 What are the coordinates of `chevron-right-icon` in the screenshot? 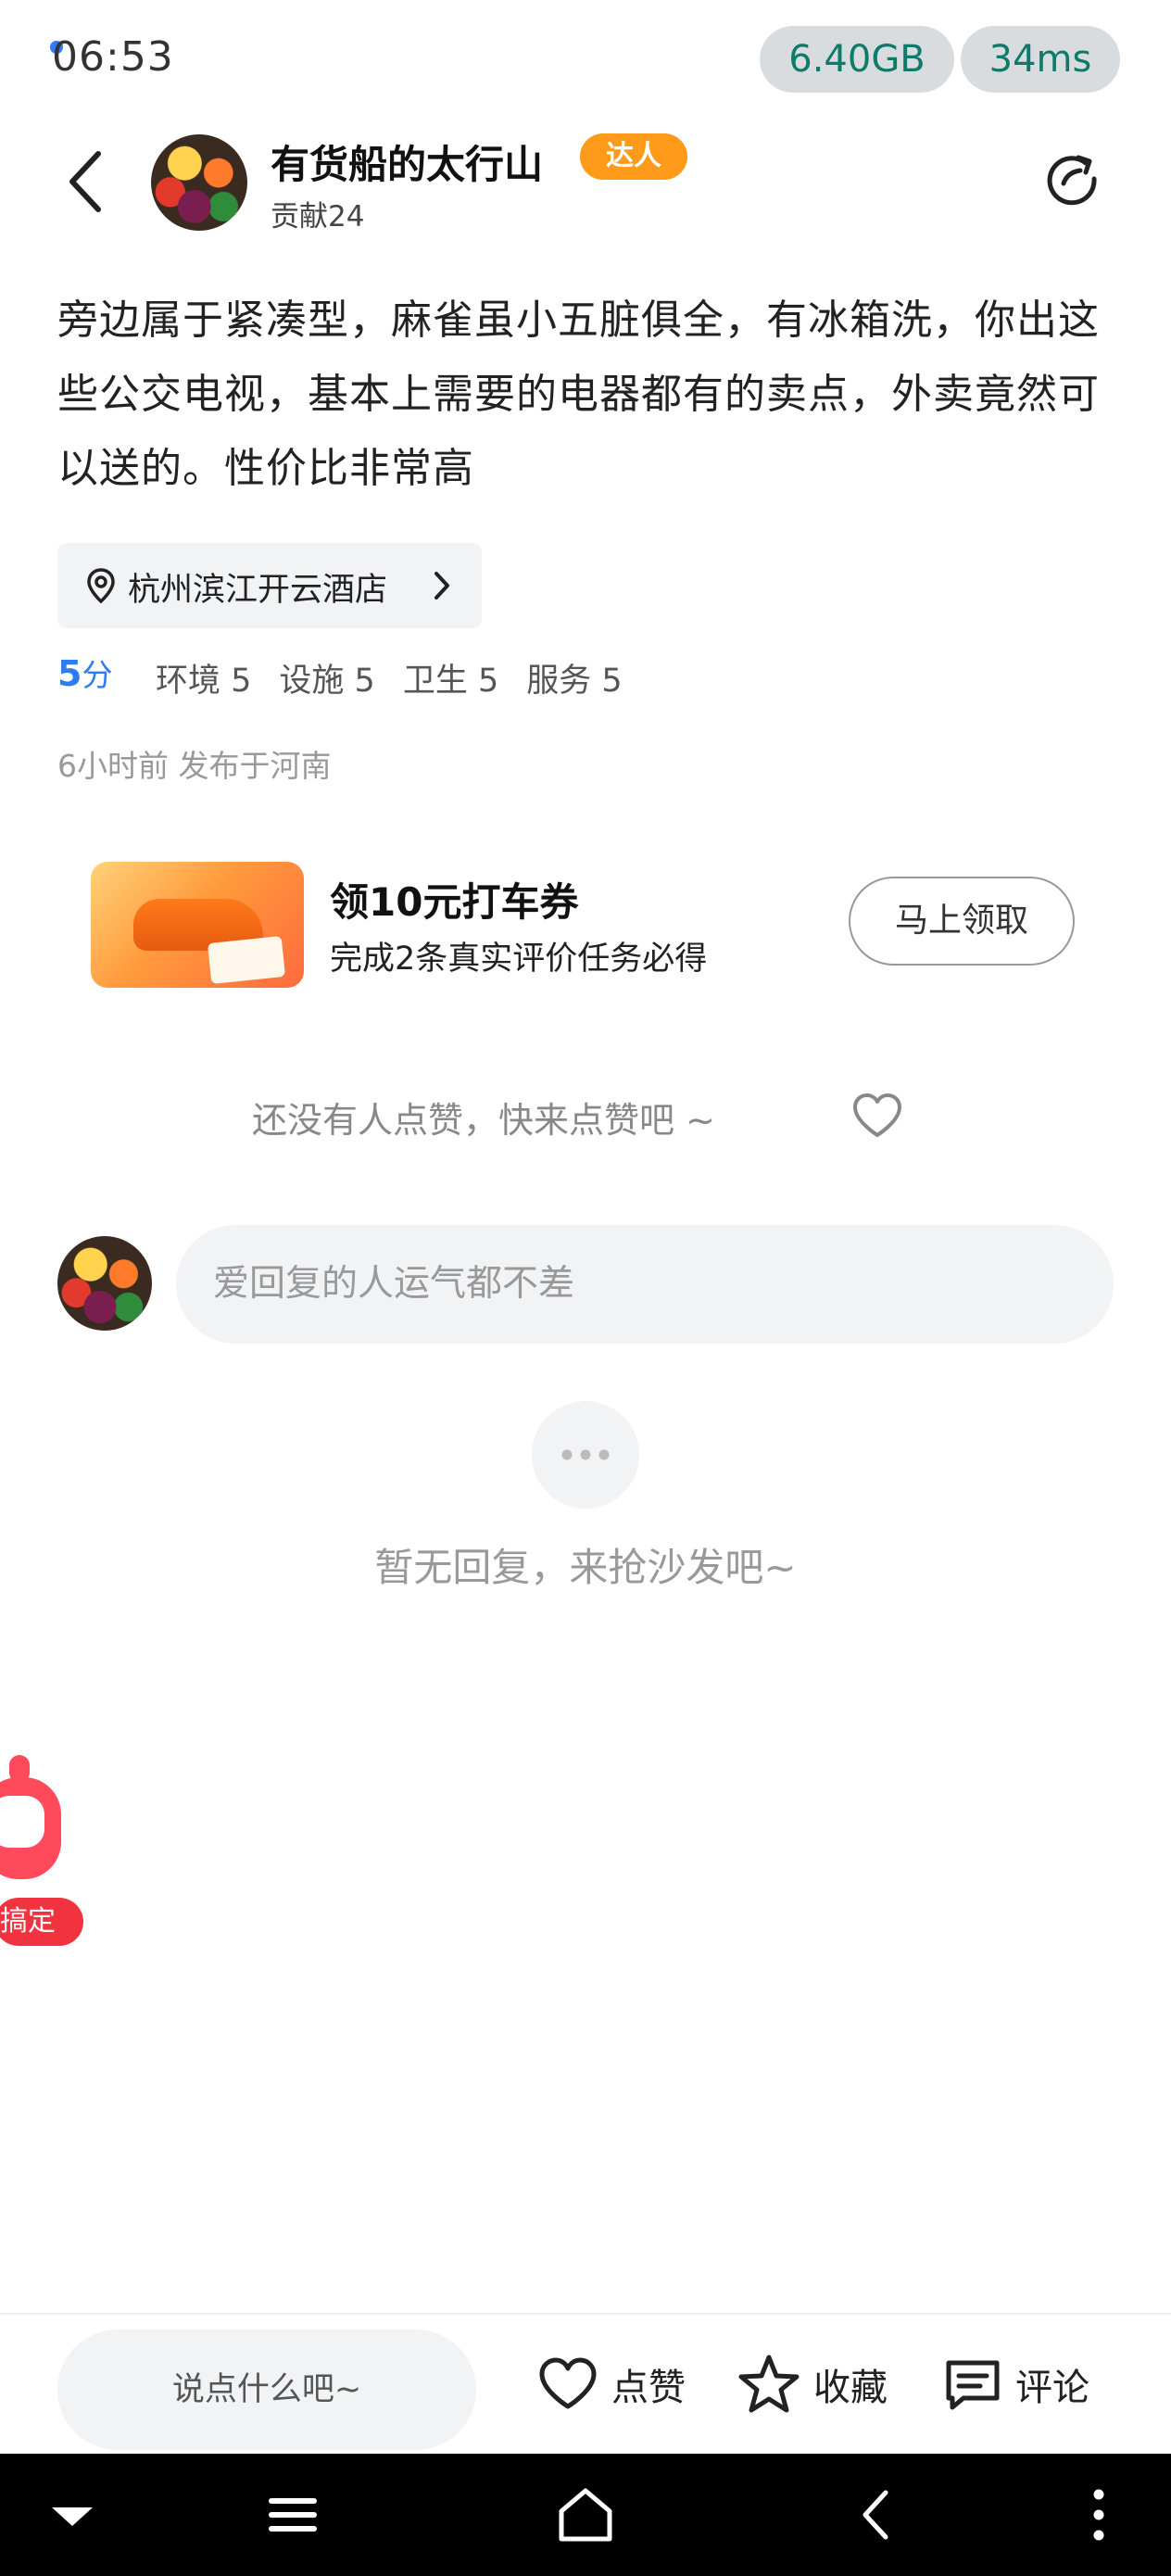 It's located at (442, 586).